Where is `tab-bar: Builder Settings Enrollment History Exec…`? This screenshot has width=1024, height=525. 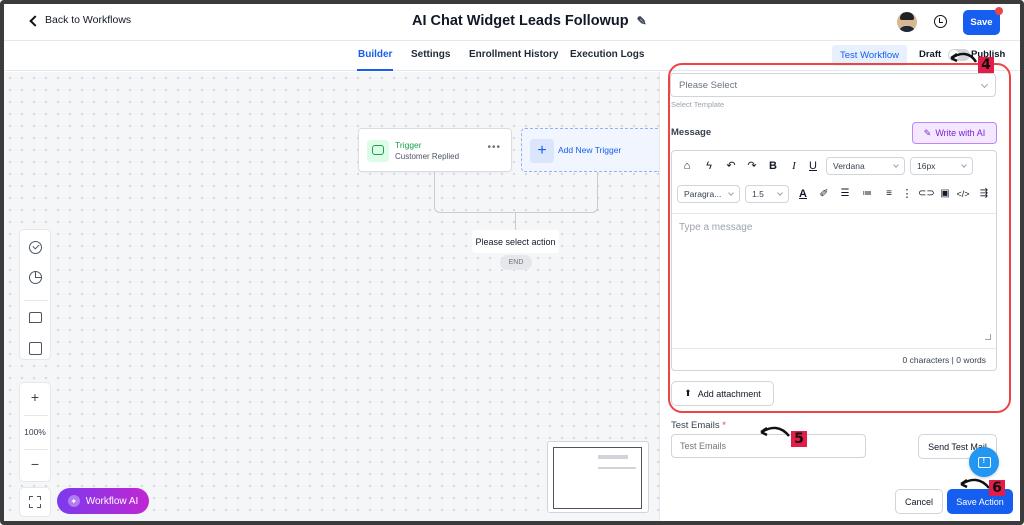 tab-bar: Builder Settings Enrollment History Exec… is located at coordinates (512, 56).